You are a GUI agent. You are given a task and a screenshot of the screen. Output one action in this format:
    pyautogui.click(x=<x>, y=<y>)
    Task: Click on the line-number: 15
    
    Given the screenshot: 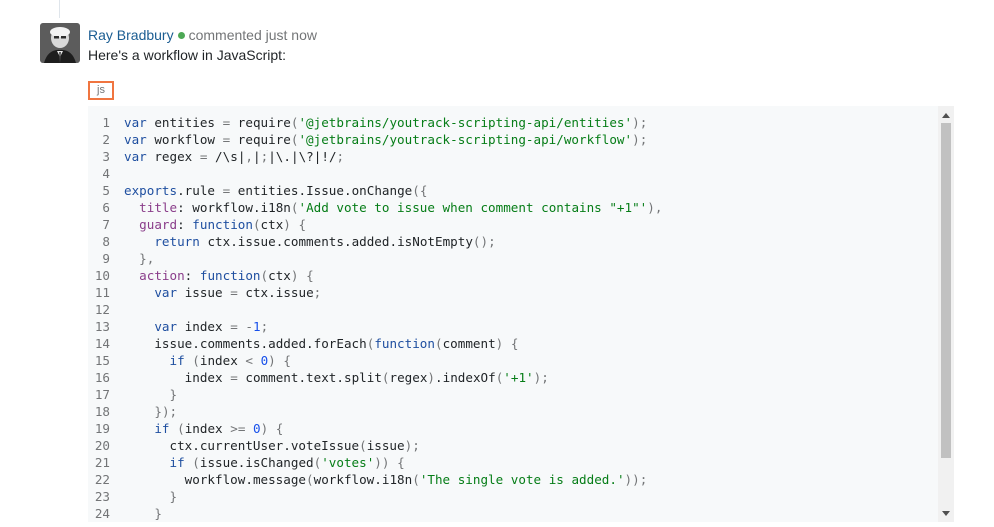 What is the action you would take?
    pyautogui.click(x=102, y=360)
    